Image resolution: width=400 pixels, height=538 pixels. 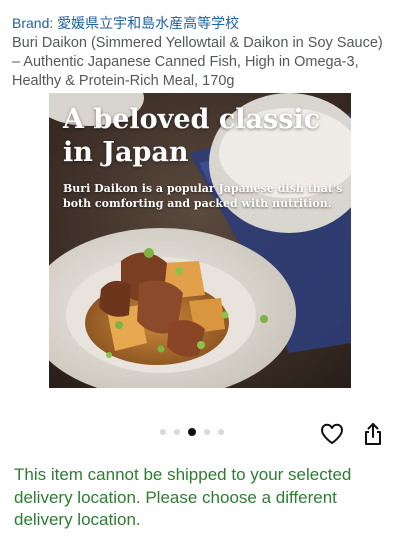 I want to click on share-button, so click(x=373, y=434).